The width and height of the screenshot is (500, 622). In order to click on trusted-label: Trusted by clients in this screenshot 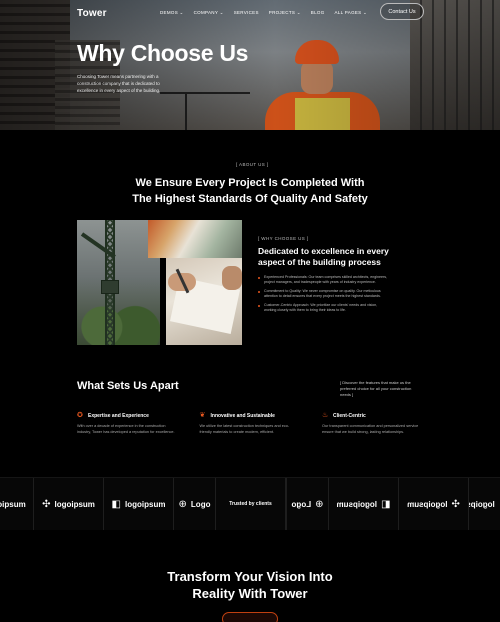, I will do `click(250, 504)`.